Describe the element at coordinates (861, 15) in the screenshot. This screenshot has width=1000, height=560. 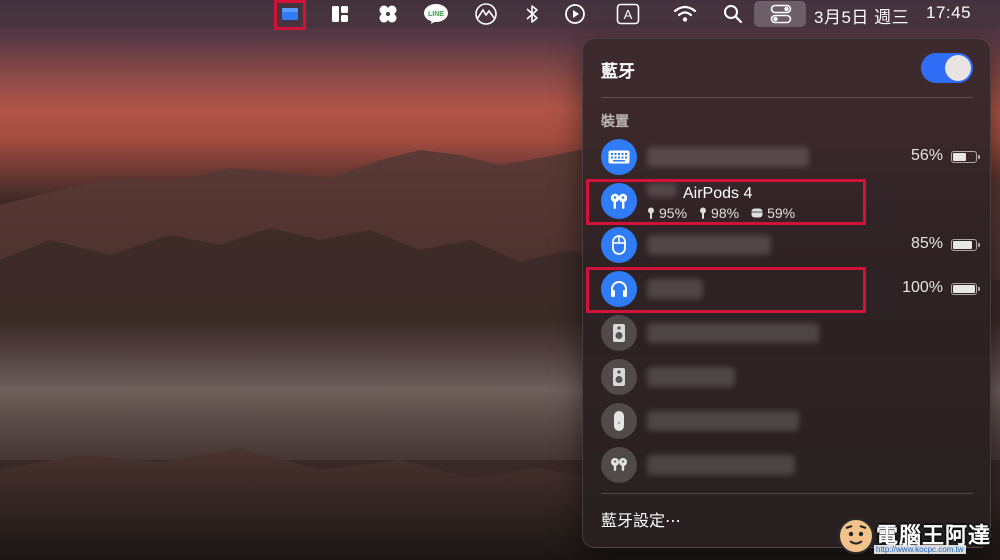
I see `menubar-date: 3月5日 週三` at that location.